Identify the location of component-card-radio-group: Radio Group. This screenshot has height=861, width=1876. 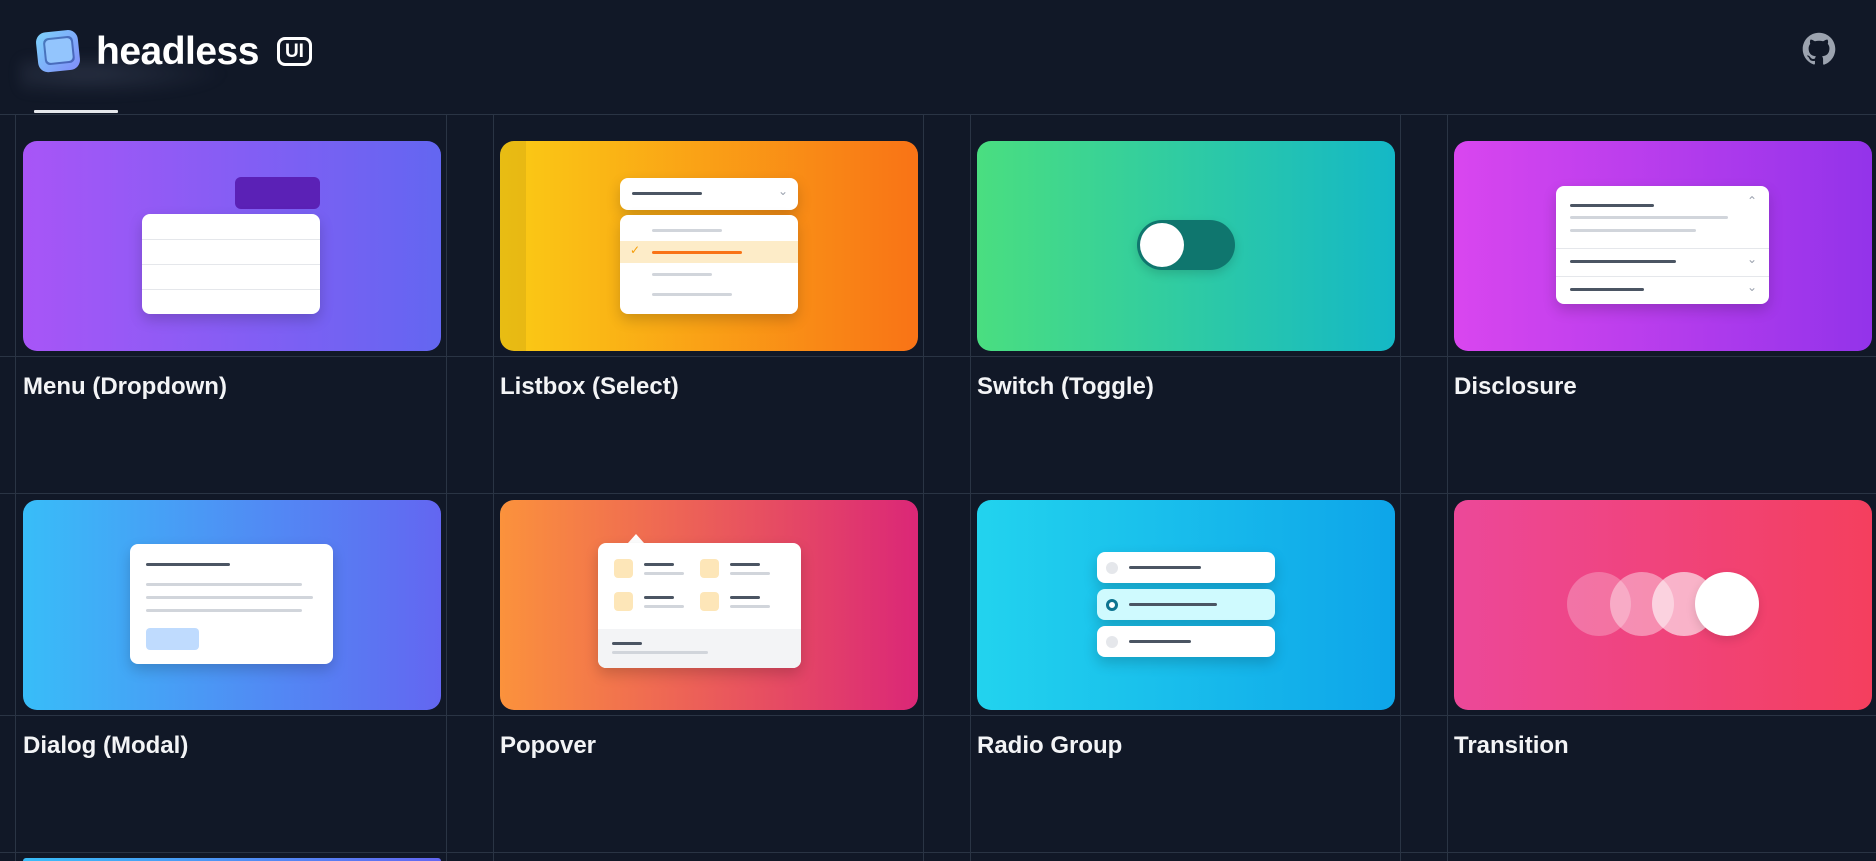
(1186, 629).